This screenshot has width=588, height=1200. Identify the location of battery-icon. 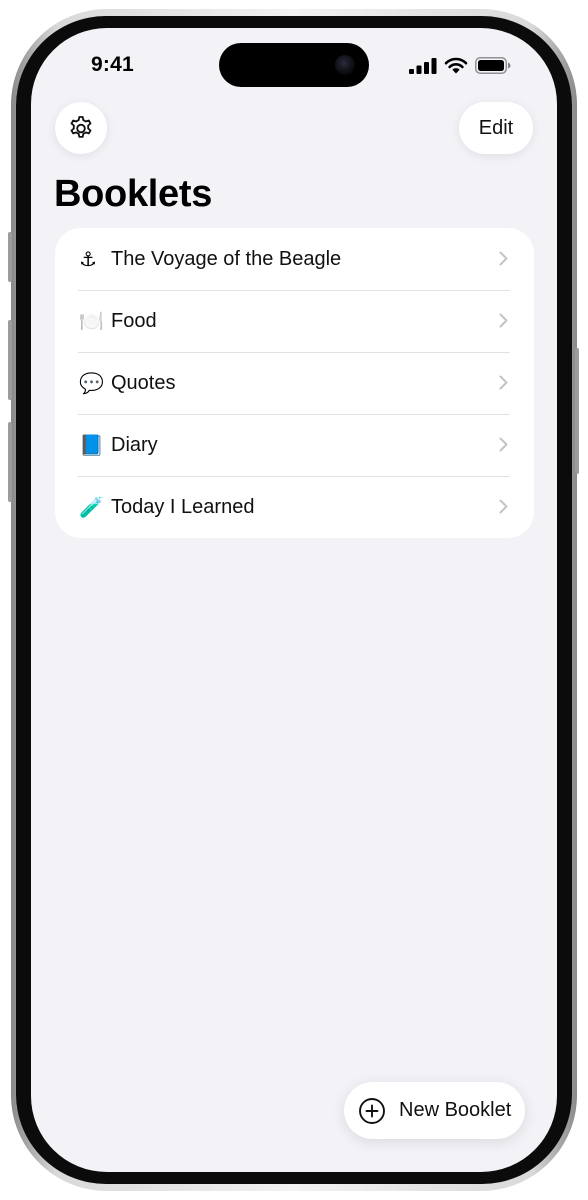
(493, 65).